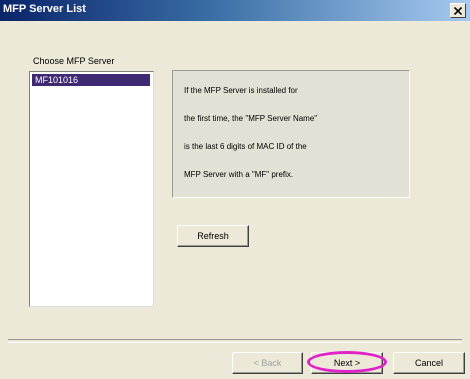  Describe the element at coordinates (235, 341) in the screenshot. I see `footer-separator` at that location.